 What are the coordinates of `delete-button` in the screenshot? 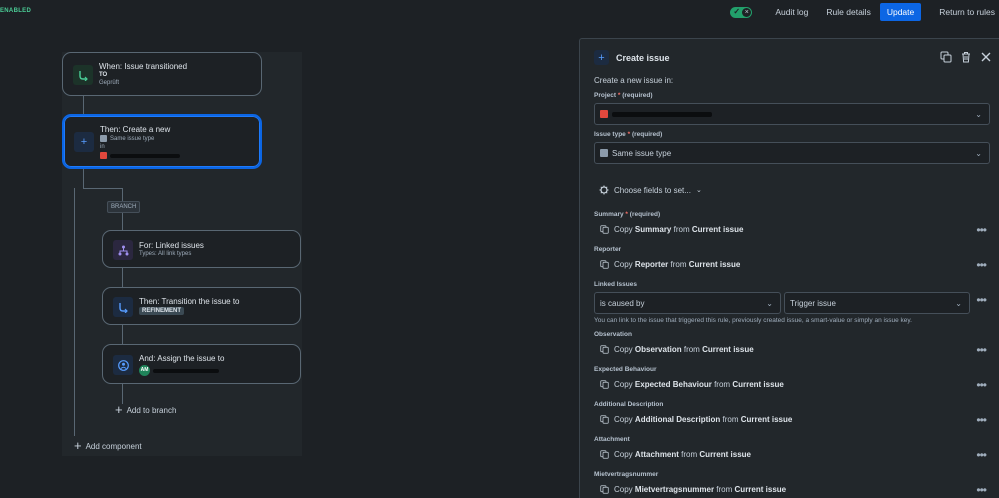 It's located at (966, 57).